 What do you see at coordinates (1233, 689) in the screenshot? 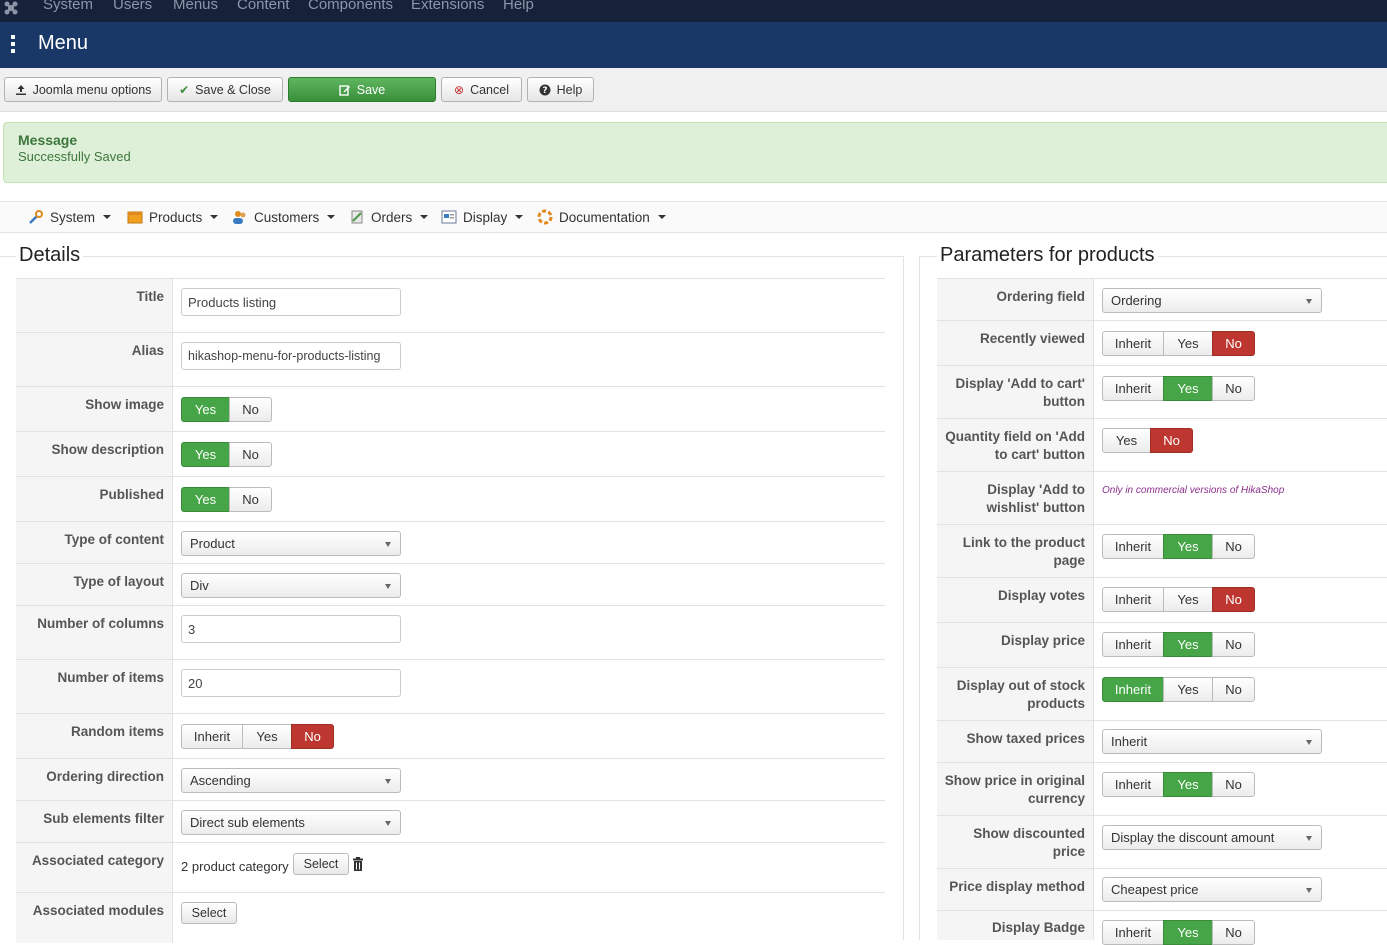
I see `out-of-stock-no: No` at bounding box center [1233, 689].